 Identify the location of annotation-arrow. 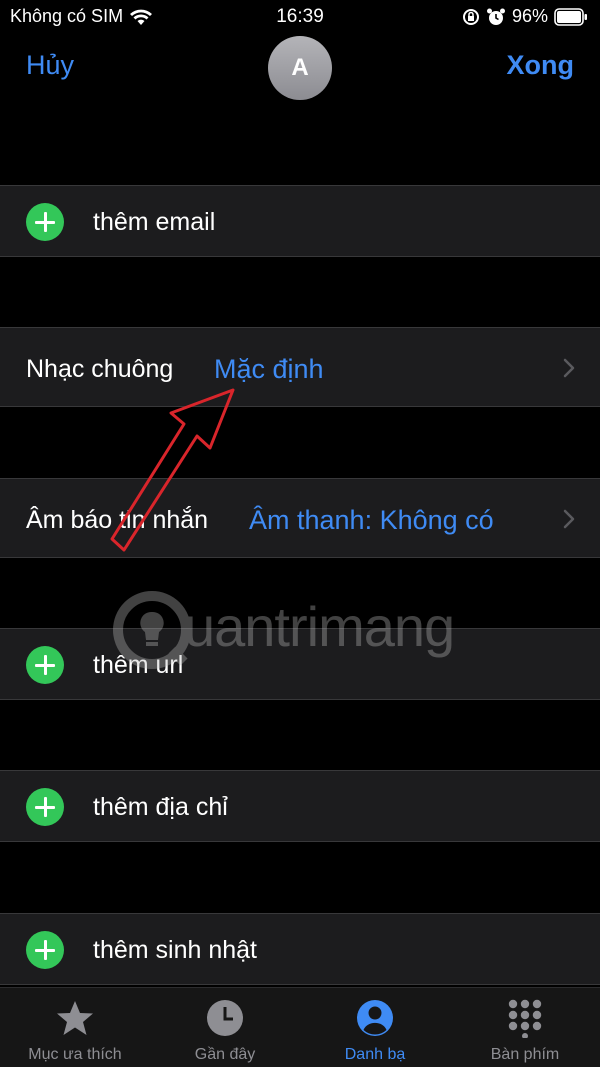
(172, 470).